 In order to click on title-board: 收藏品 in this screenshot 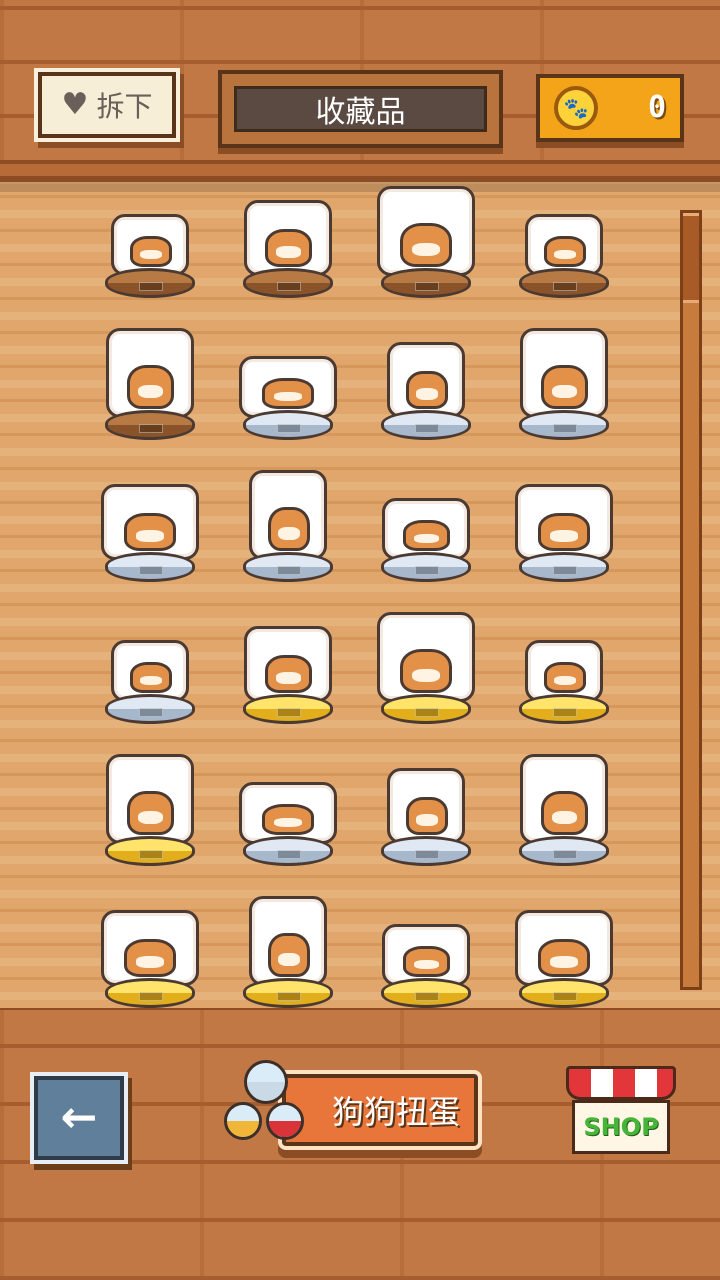, I will do `click(360, 109)`.